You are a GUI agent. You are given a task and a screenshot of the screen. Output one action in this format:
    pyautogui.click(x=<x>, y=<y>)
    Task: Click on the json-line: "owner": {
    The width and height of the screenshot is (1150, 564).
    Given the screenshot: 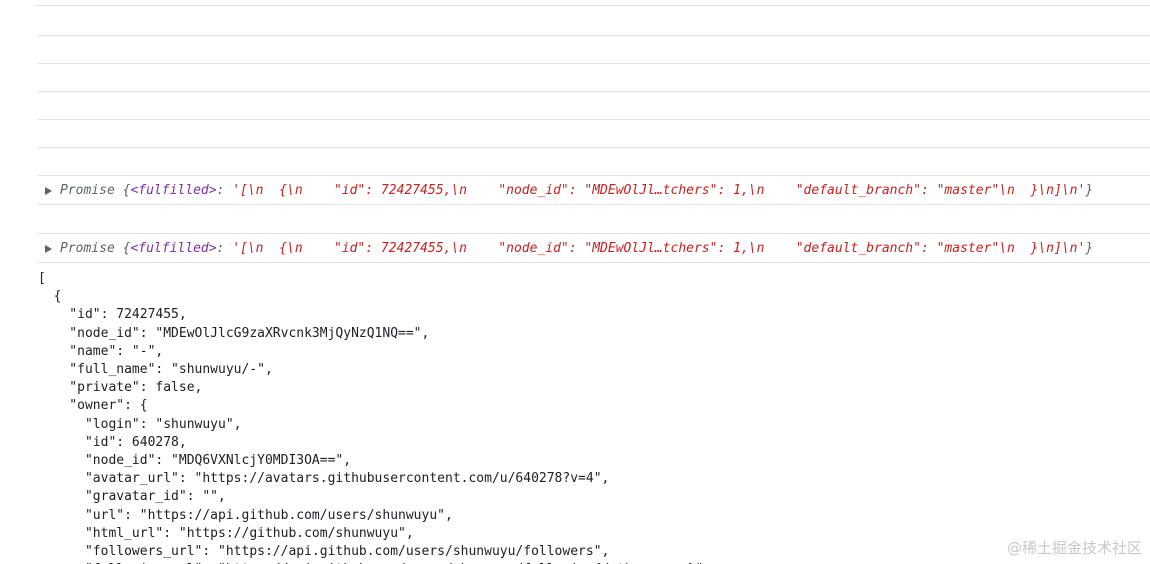 What is the action you would take?
    pyautogui.click(x=93, y=406)
    